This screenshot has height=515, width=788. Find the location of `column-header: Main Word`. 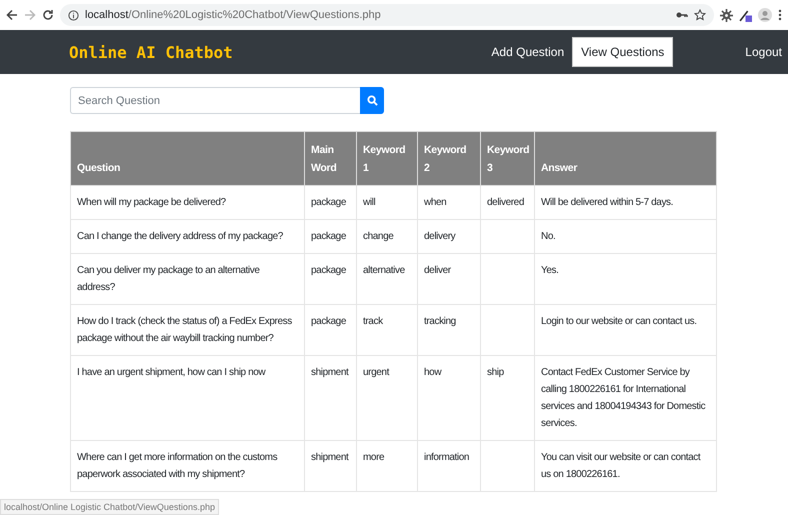

column-header: Main Word is located at coordinates (330, 159).